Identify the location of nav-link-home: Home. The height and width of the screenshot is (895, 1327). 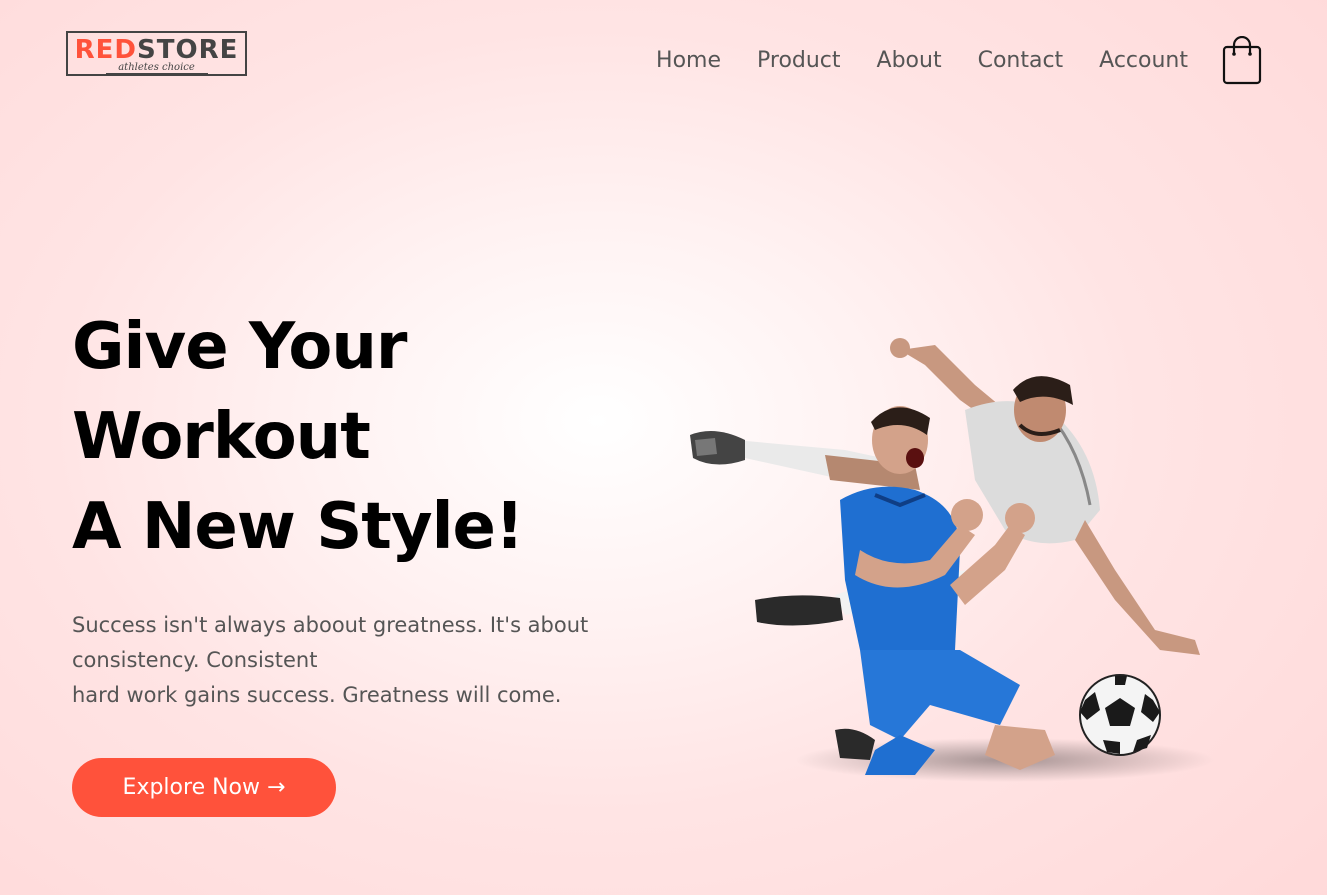
(688, 61).